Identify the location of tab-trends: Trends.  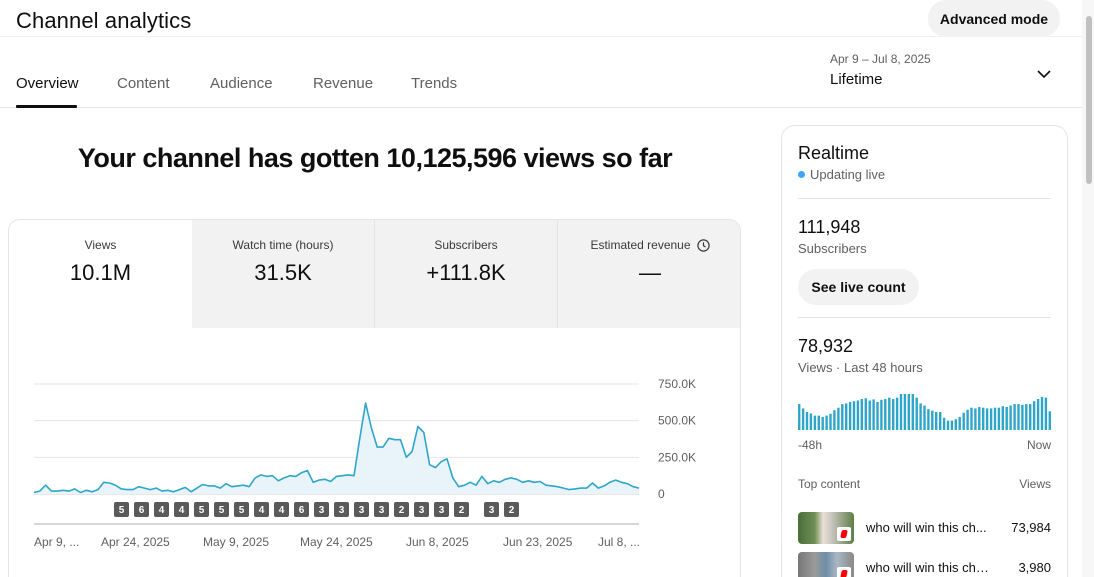
(434, 83).